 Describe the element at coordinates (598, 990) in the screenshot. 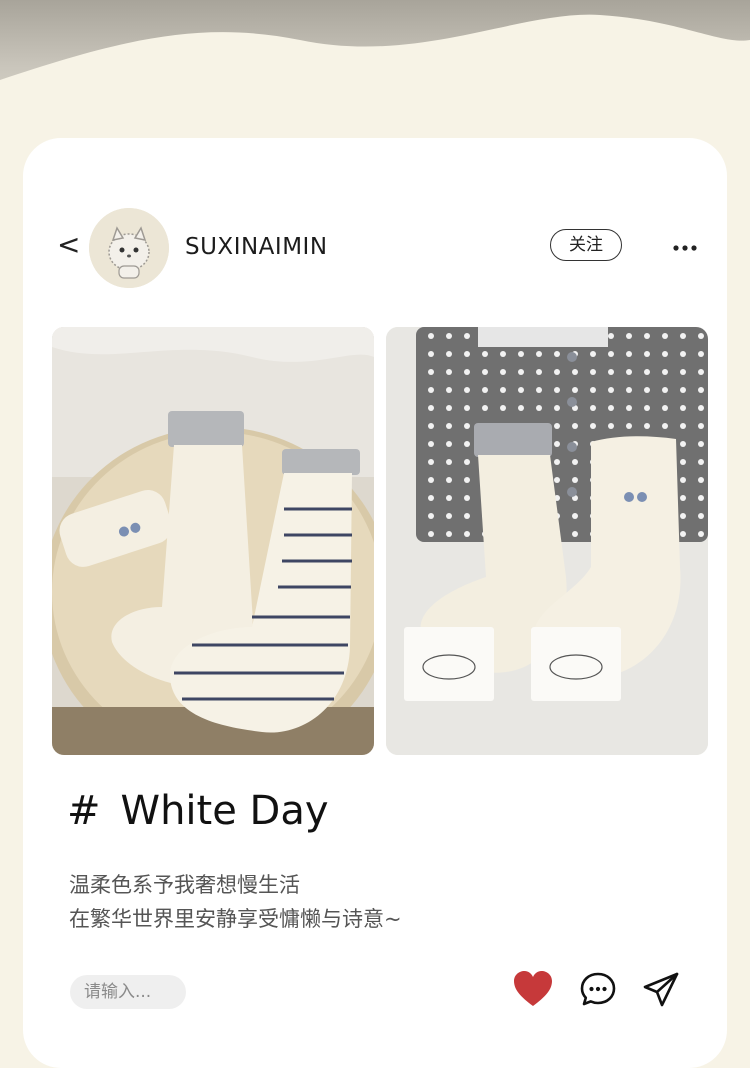

I see `chat-bubble-icon` at that location.